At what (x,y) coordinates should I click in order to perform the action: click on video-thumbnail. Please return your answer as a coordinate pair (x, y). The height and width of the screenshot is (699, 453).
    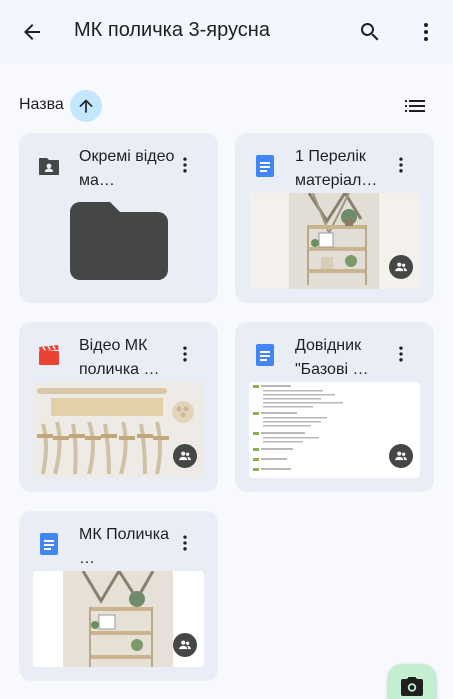
    Looking at the image, I should click on (118, 430).